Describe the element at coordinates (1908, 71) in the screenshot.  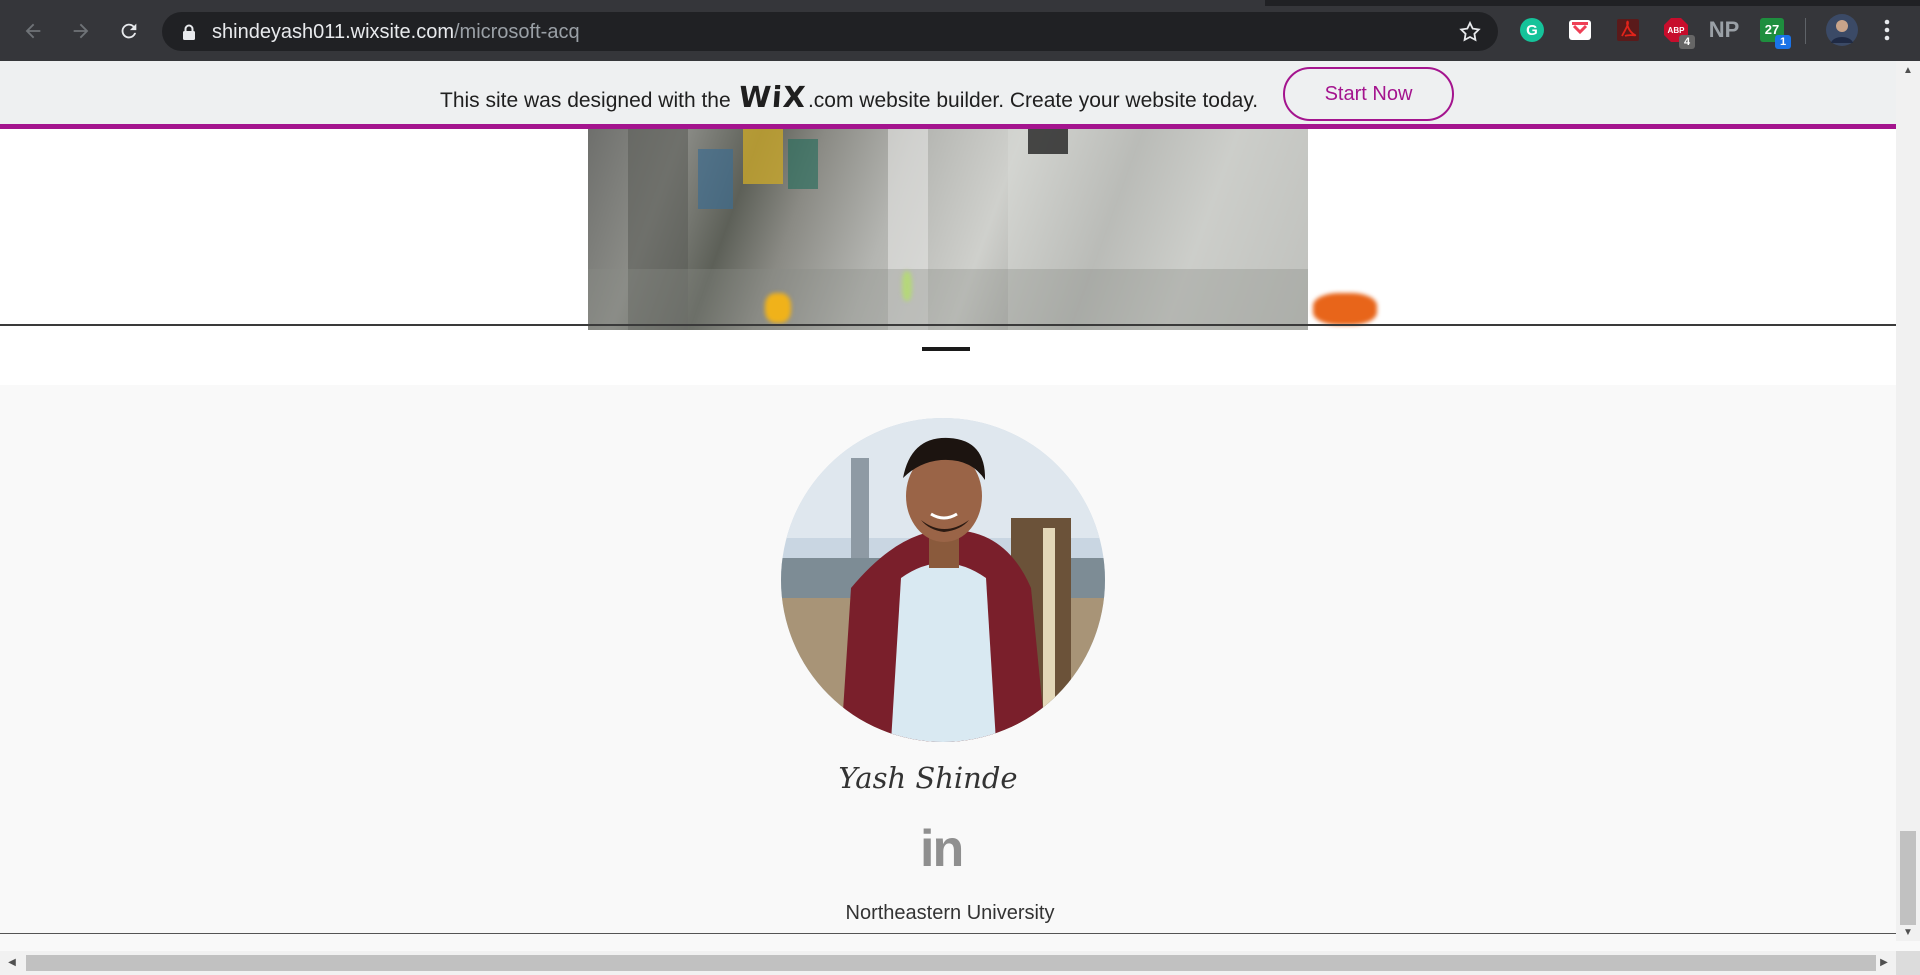
I see `scroll-up-arrow-icon: ▲` at that location.